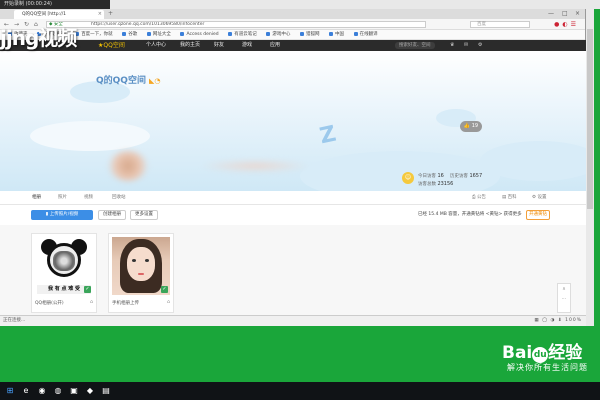 The width and height of the screenshot is (600, 400). What do you see at coordinates (309, 34) in the screenshot?
I see `bookmark-item: 猎狐网` at bounding box center [309, 34].